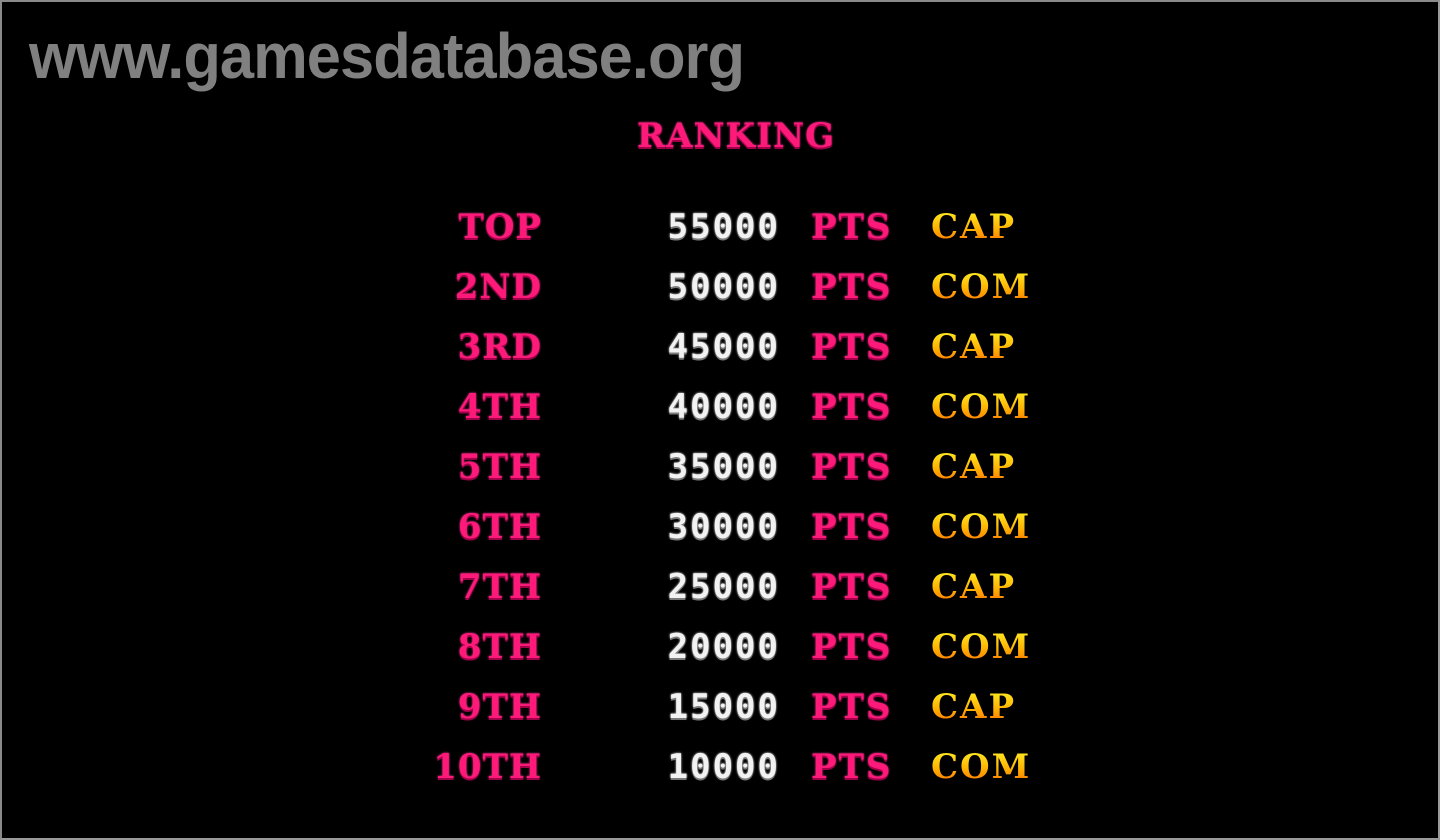  I want to click on score-value: 40000, so click(723, 407).